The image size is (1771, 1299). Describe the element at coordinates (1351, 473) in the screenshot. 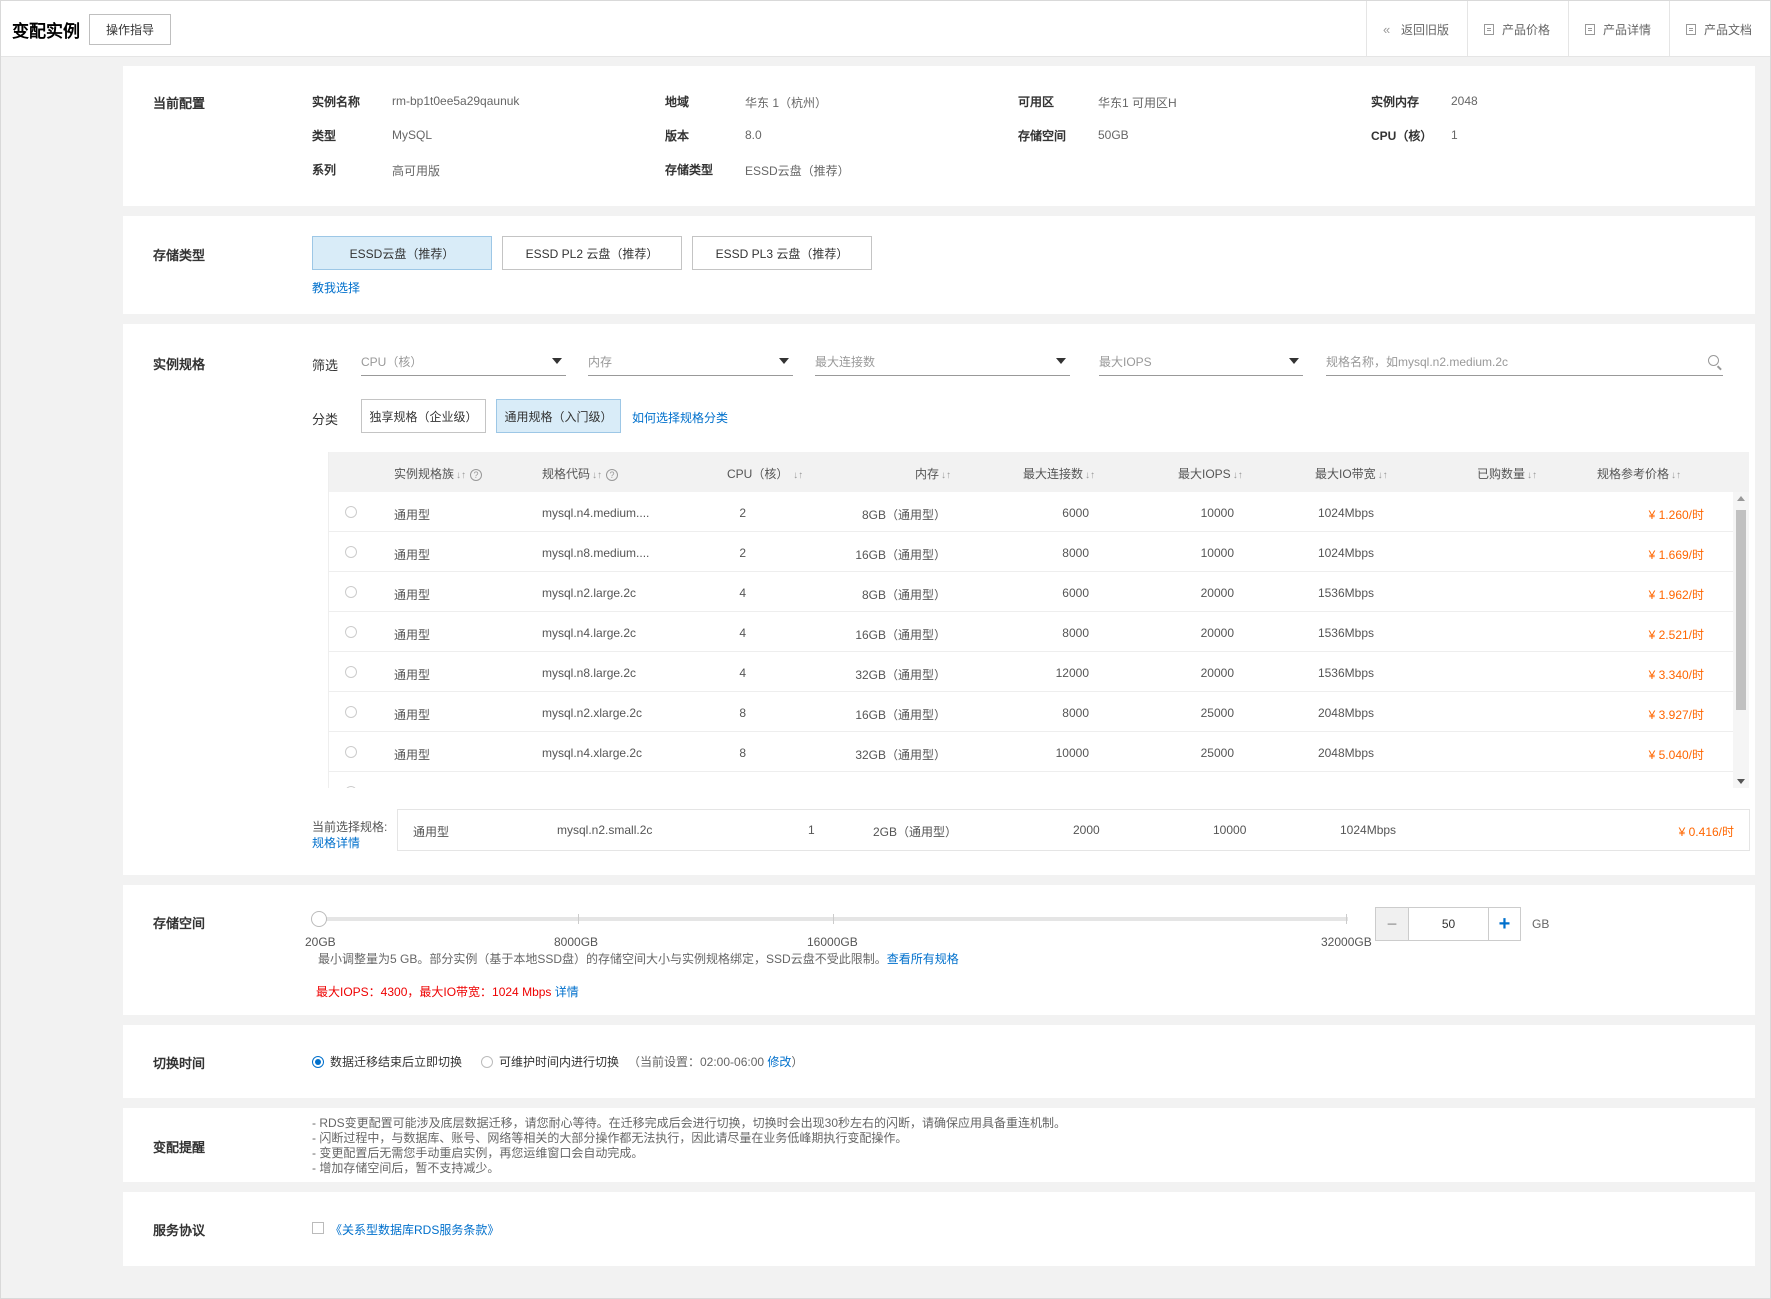

I see `col-header-max-io-bandwidth: 最大IO带宽 ↓↑` at that location.